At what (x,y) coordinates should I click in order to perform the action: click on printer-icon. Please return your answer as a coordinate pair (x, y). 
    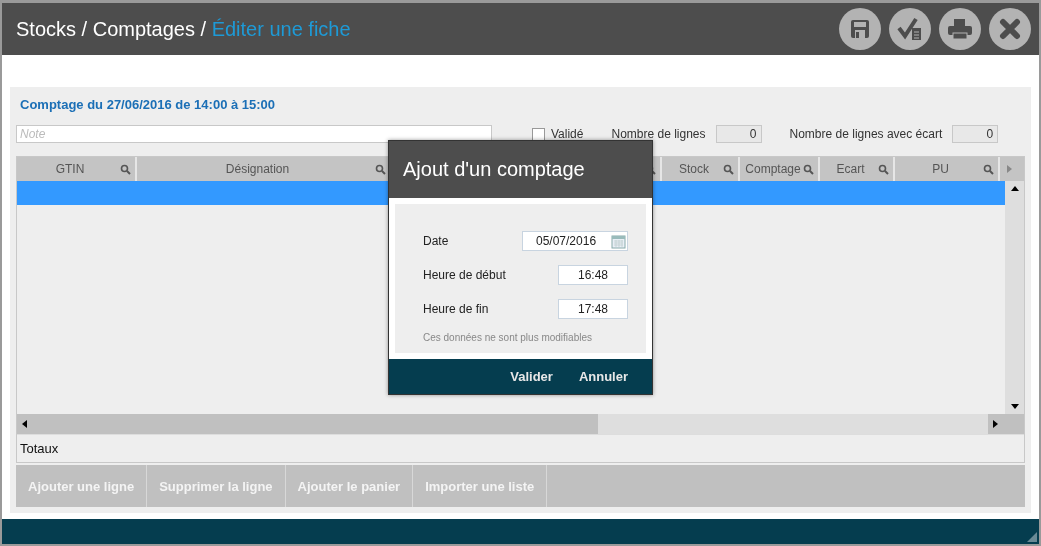
    Looking at the image, I should click on (960, 29).